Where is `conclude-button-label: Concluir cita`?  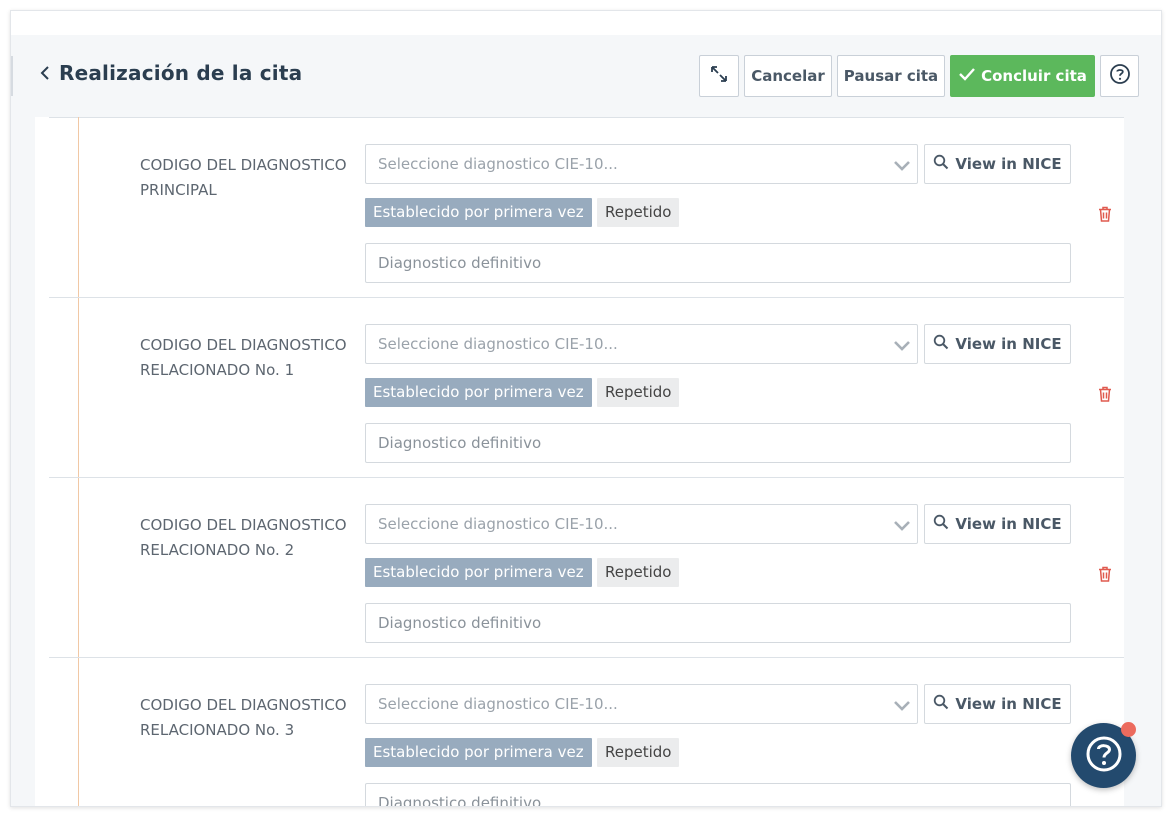
conclude-button-label: Concluir cita is located at coordinates (1034, 76).